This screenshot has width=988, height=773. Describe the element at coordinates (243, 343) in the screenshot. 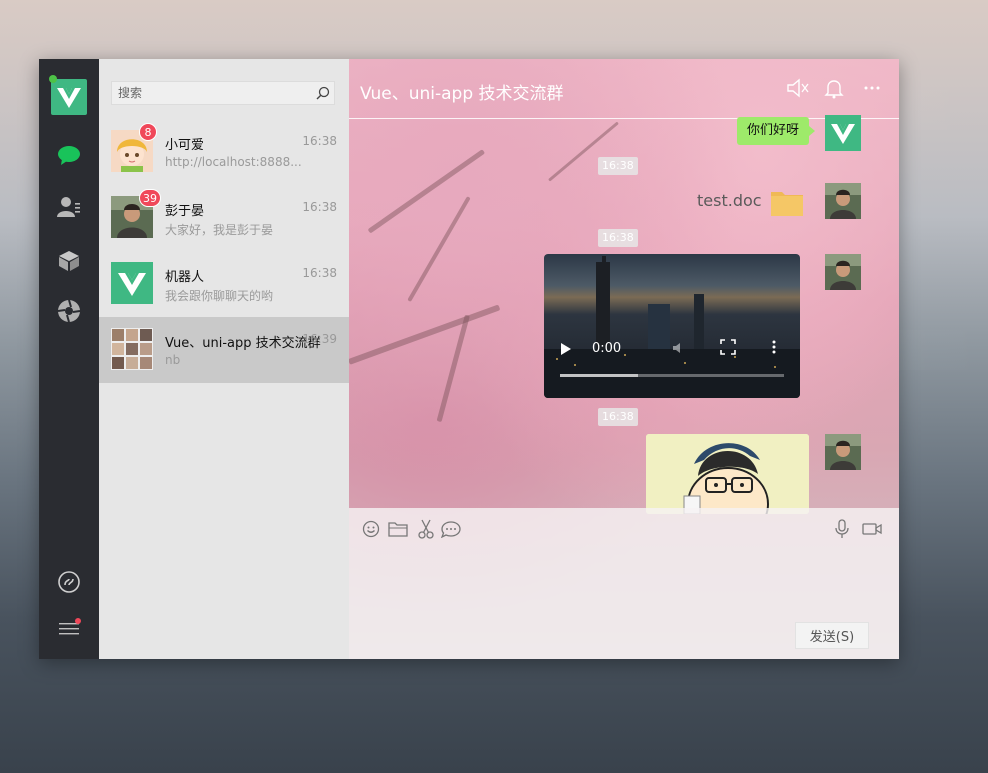

I see `conversation-name: Vue、uni-app 技术交流群` at that location.